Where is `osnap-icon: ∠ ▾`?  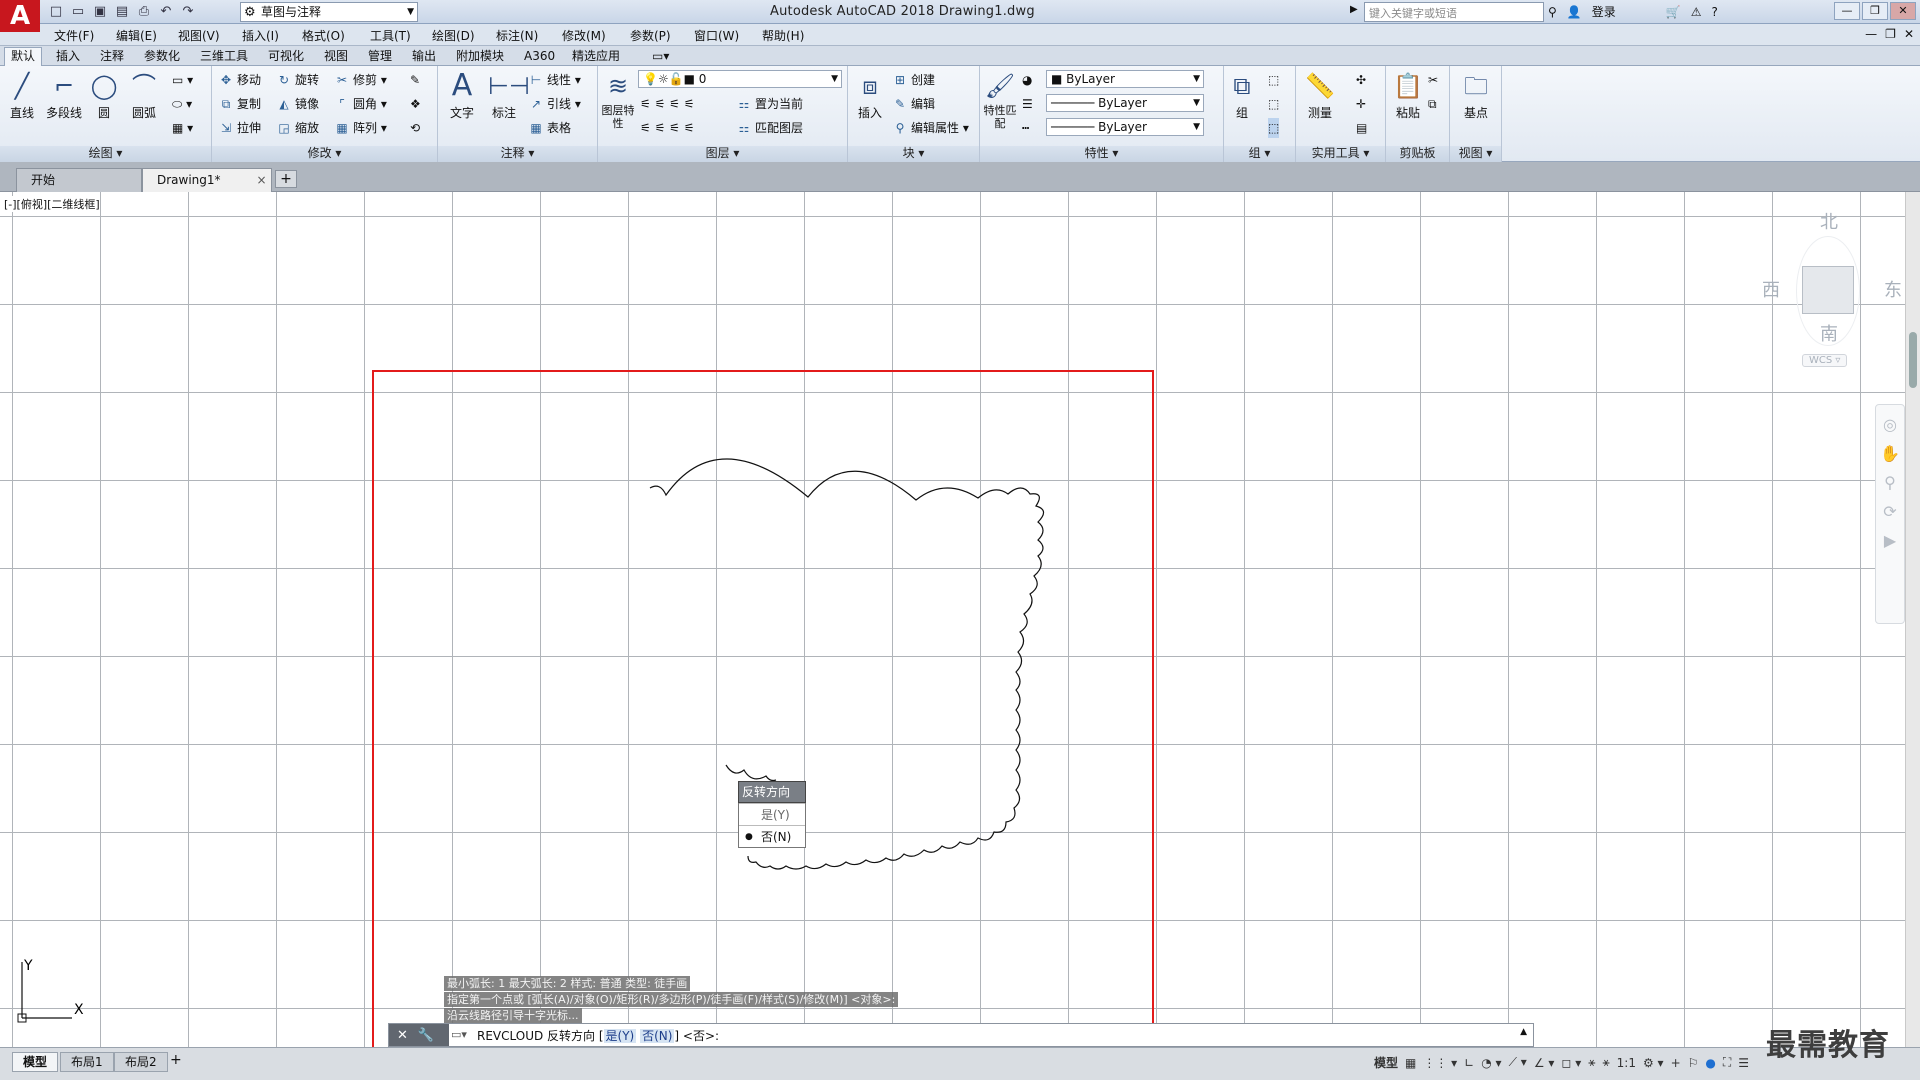
osnap-icon: ∠ ▾ is located at coordinates (1544, 1063).